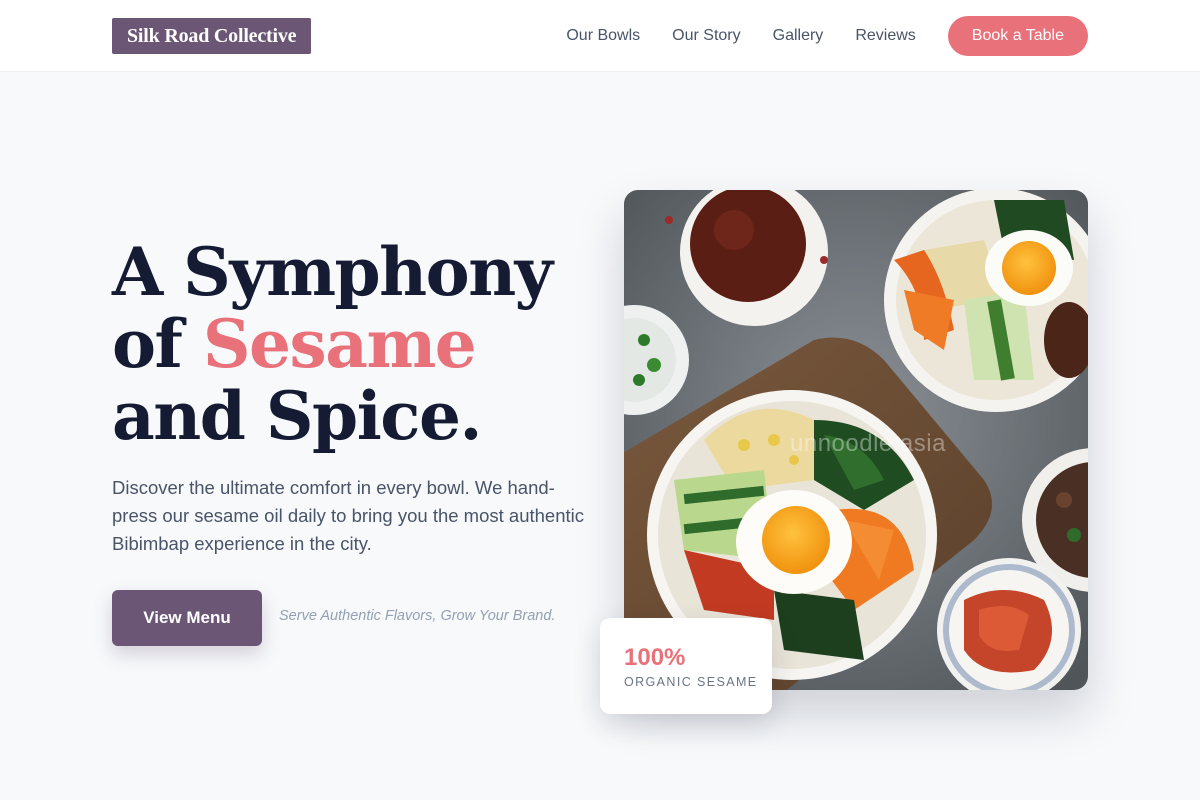  What do you see at coordinates (339, 344) in the screenshot?
I see `hero-title-accent: Sesame` at bounding box center [339, 344].